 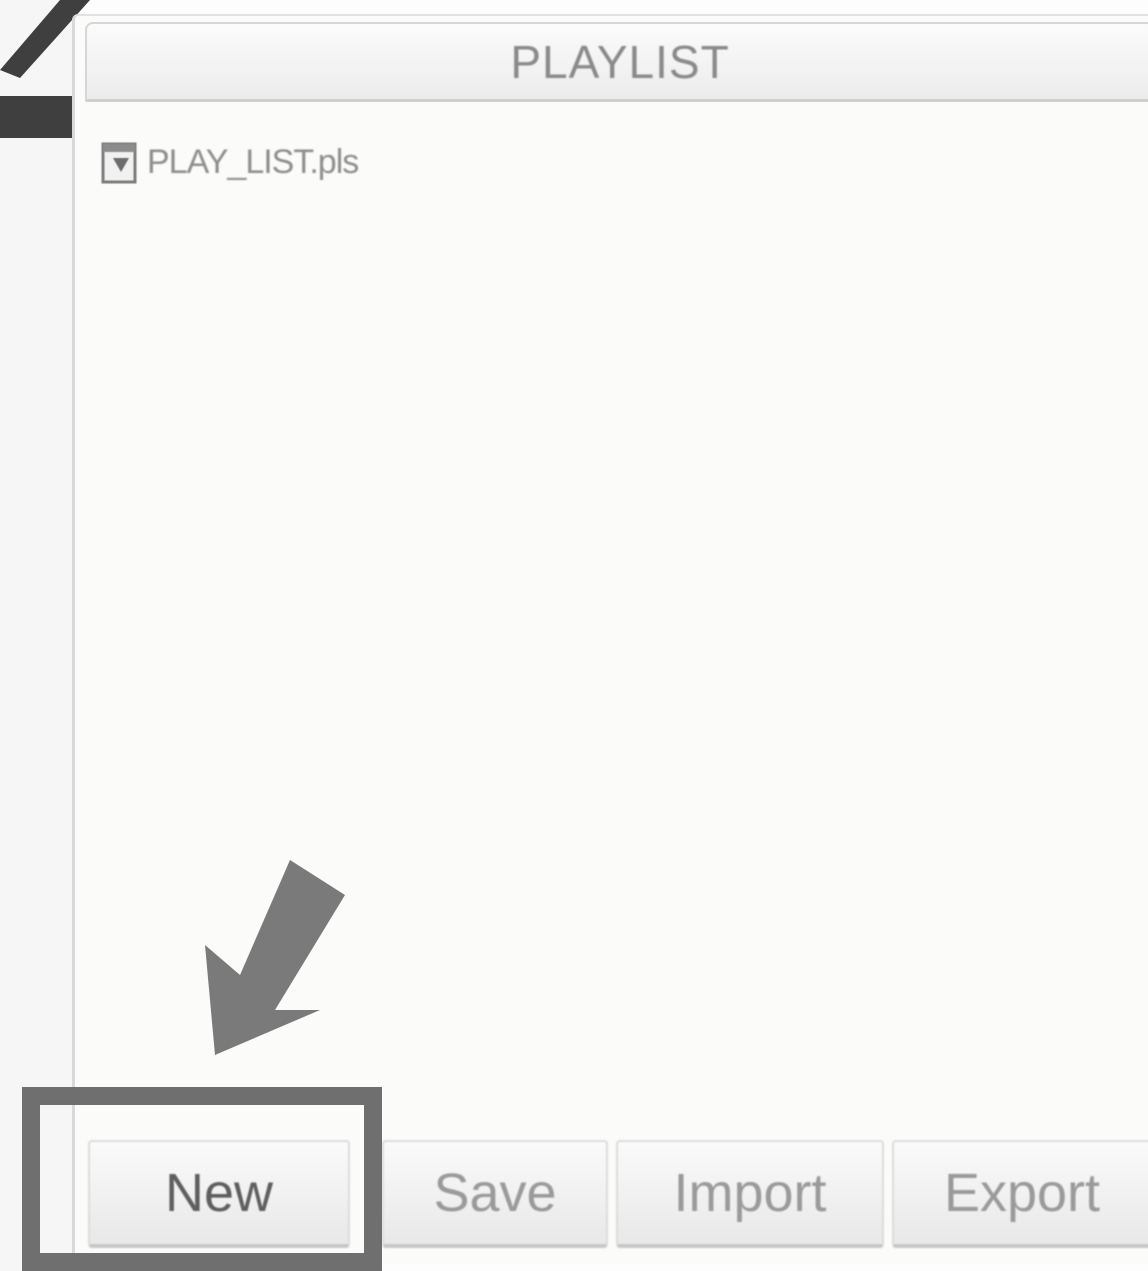 What do you see at coordinates (750, 1194) in the screenshot?
I see `import-button: Import` at bounding box center [750, 1194].